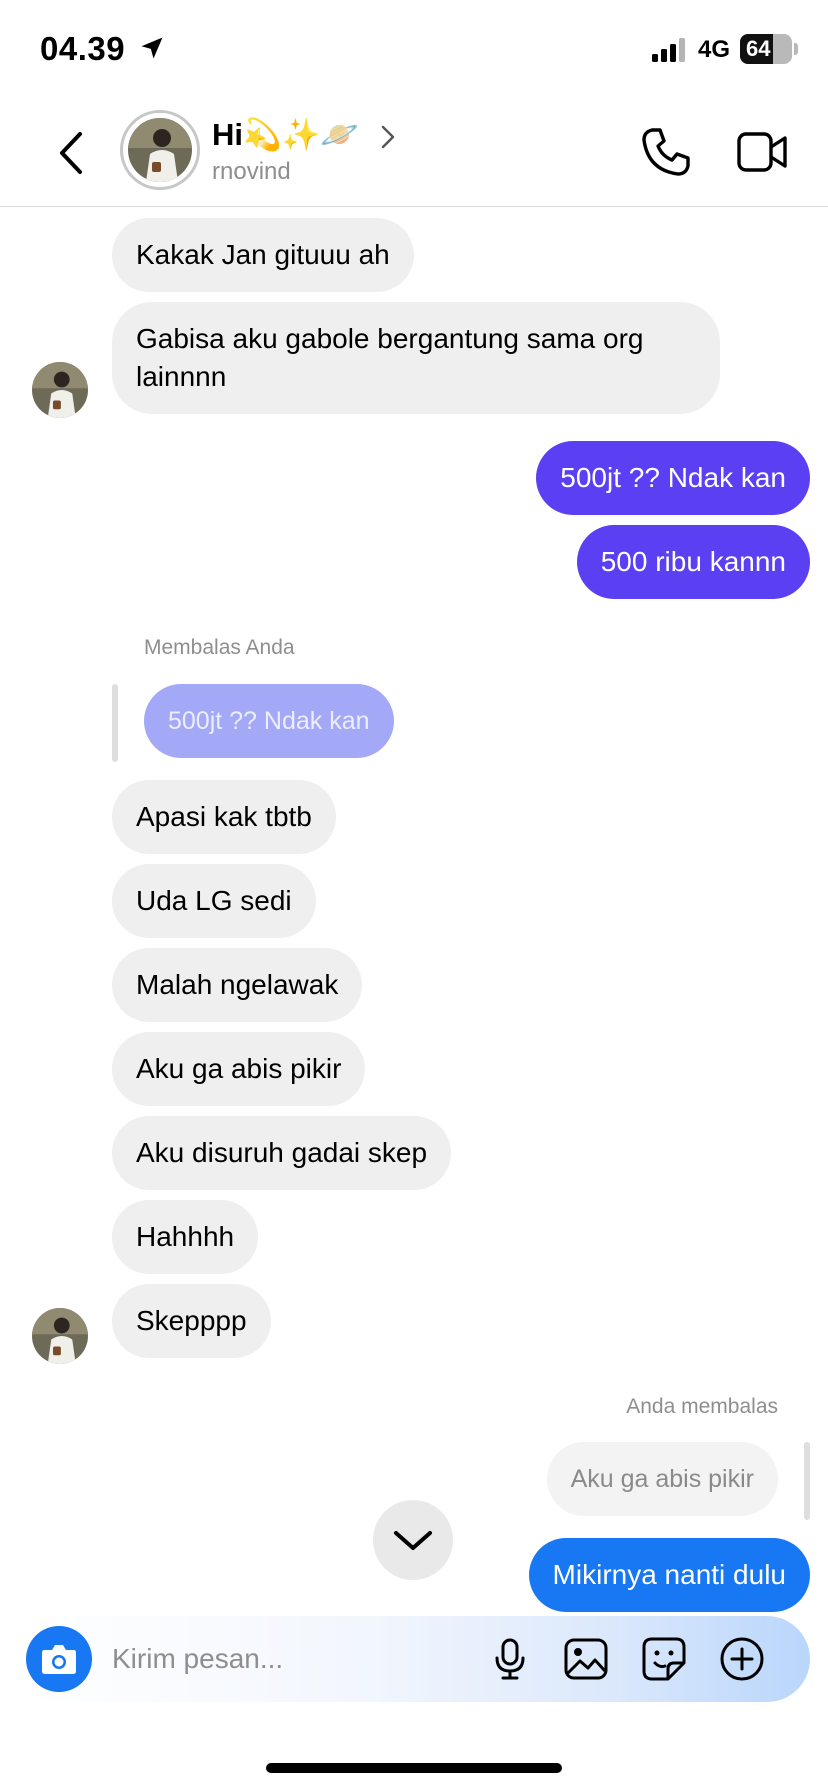 This screenshot has width=828, height=1792. Describe the element at coordinates (292, 1659) in the screenshot. I see `message-input` at that location.